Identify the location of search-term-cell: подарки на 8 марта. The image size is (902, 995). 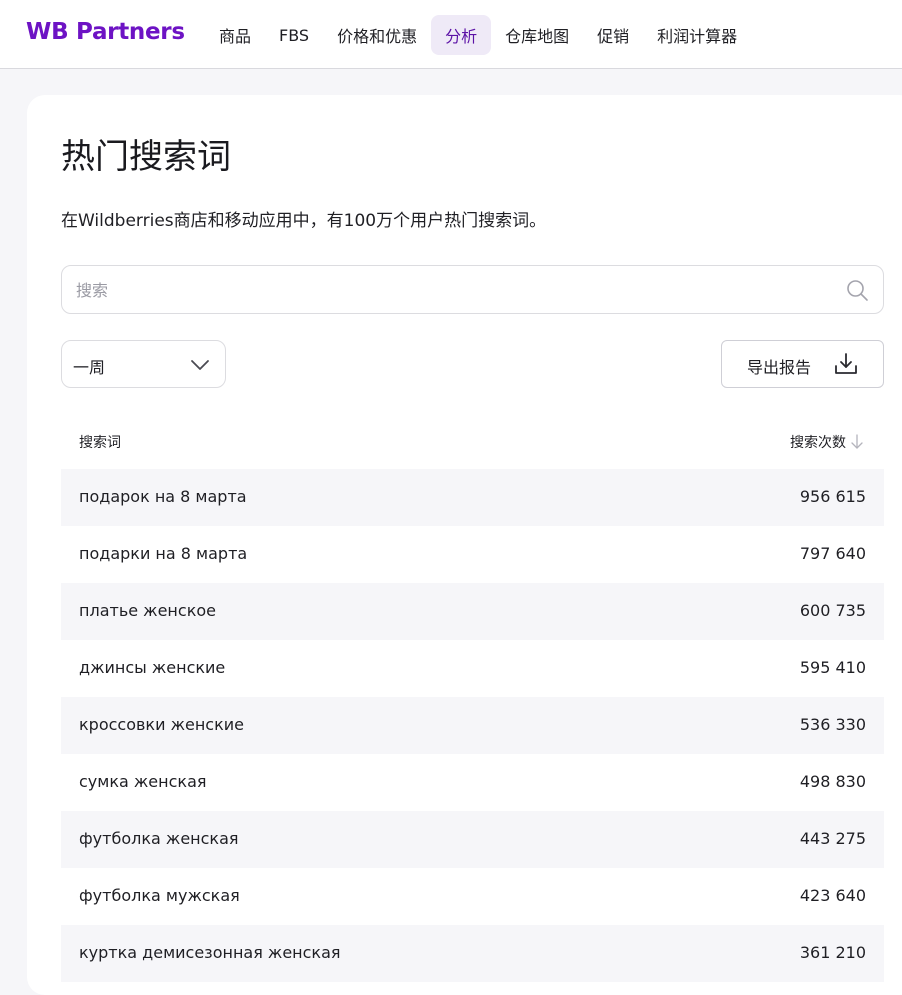
(163, 553).